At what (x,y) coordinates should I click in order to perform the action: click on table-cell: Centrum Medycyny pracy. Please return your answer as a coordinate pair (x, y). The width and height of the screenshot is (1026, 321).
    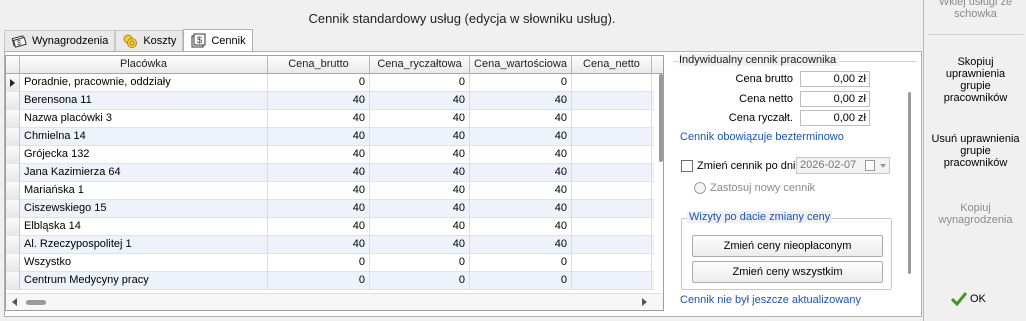
    Looking at the image, I should click on (144, 281).